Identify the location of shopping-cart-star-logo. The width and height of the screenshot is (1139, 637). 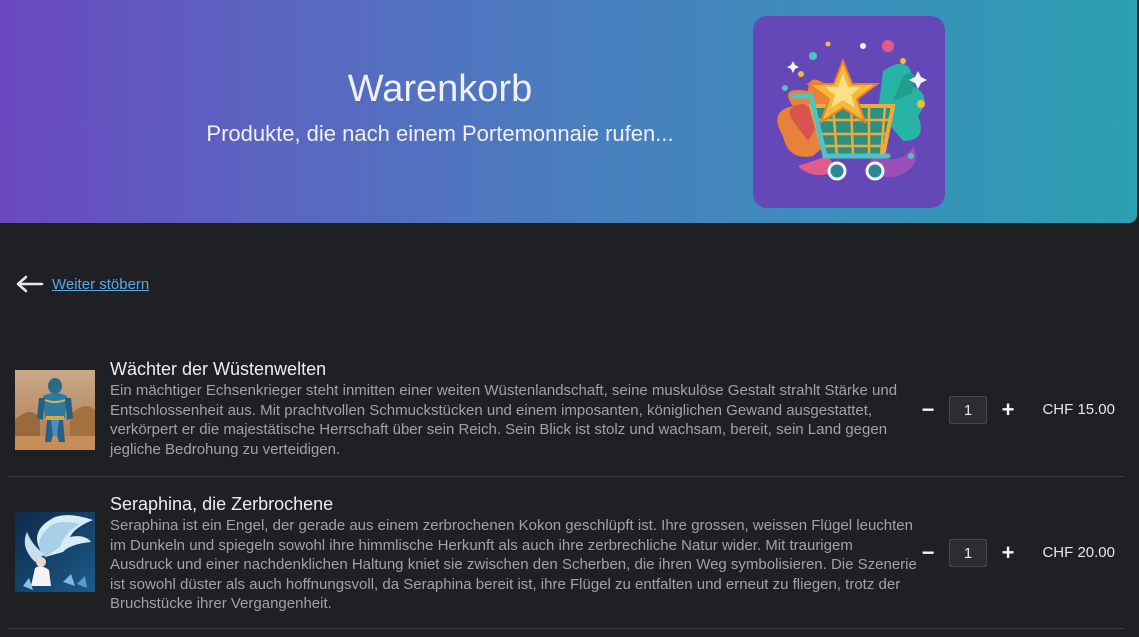
(849, 112).